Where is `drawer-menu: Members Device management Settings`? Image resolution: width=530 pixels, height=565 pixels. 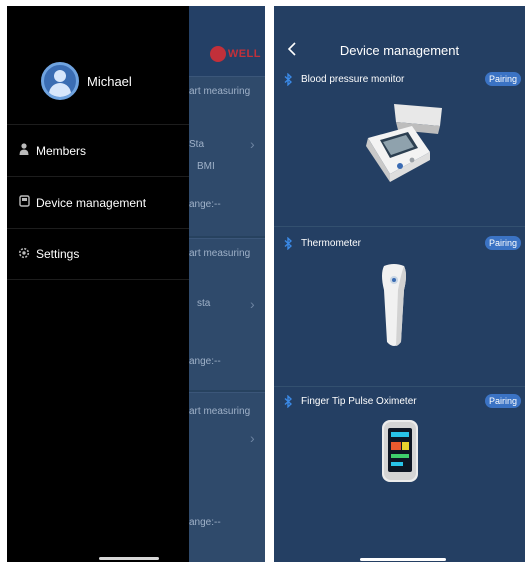
drawer-menu: Members Device management Settings is located at coordinates (98, 202).